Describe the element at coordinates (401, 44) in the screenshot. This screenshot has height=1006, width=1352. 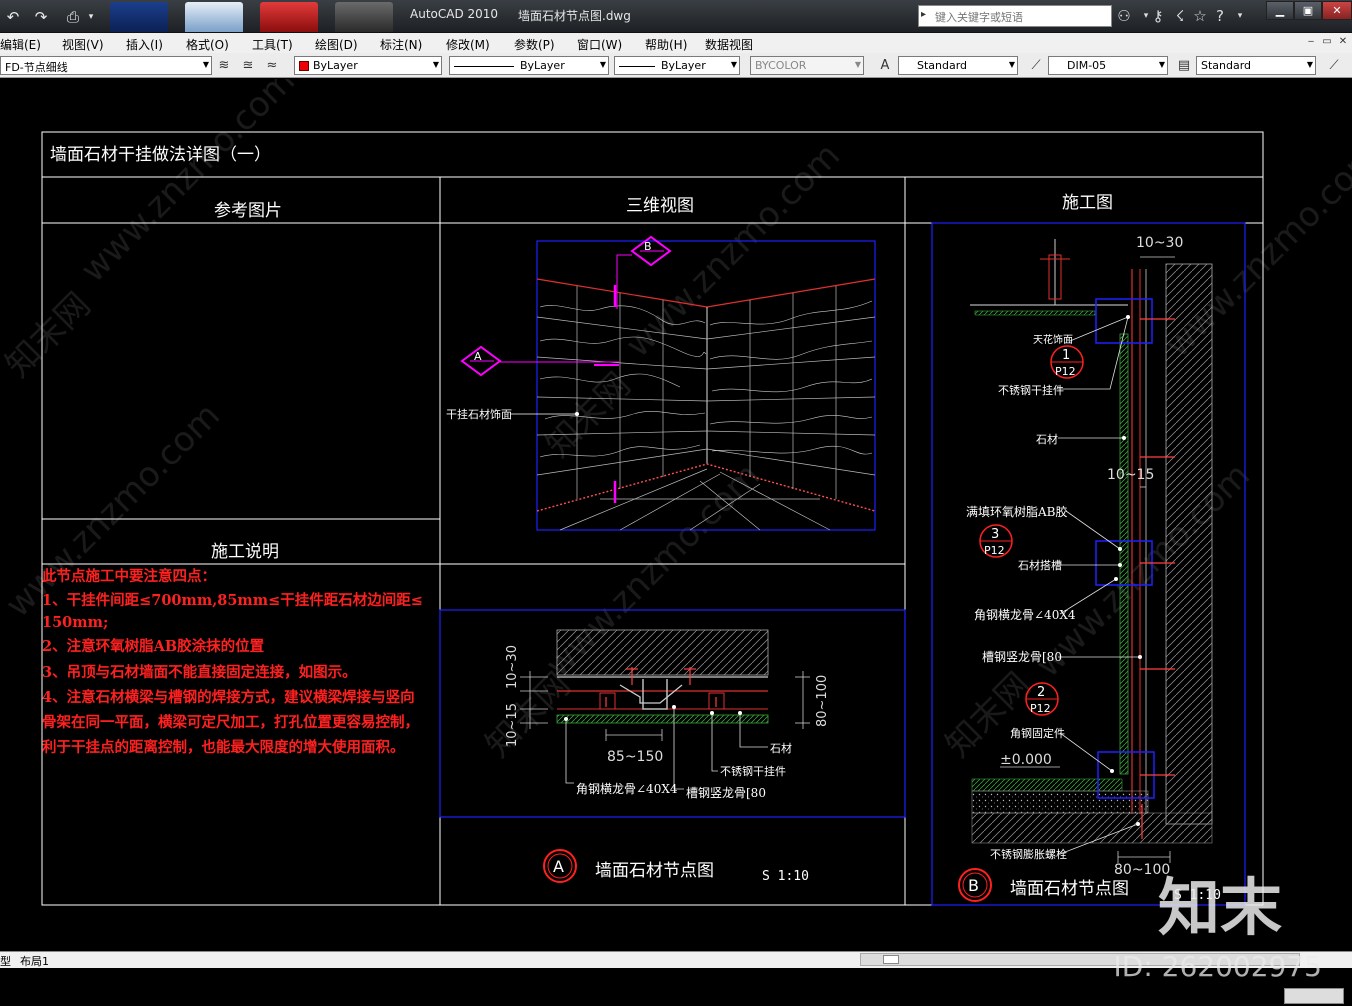
I see `menu-dimension: 标注(N)` at that location.